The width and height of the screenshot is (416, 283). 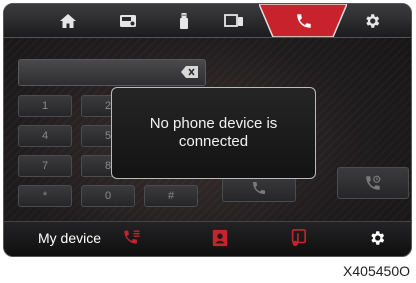 I want to click on tab-radio, so click(x=128, y=20).